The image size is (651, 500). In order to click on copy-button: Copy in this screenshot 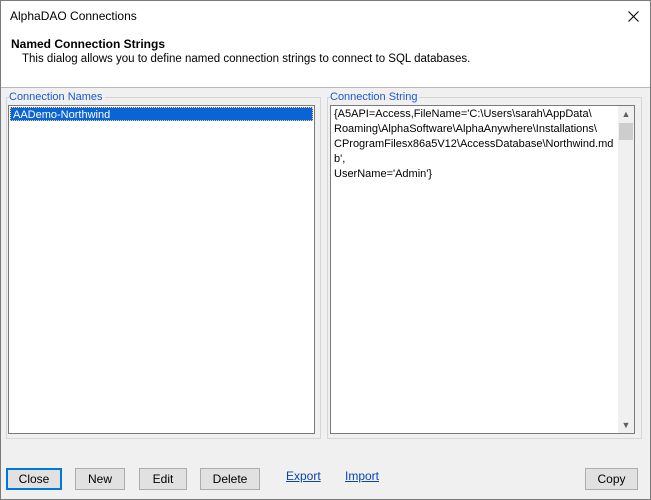, I will do `click(611, 479)`.